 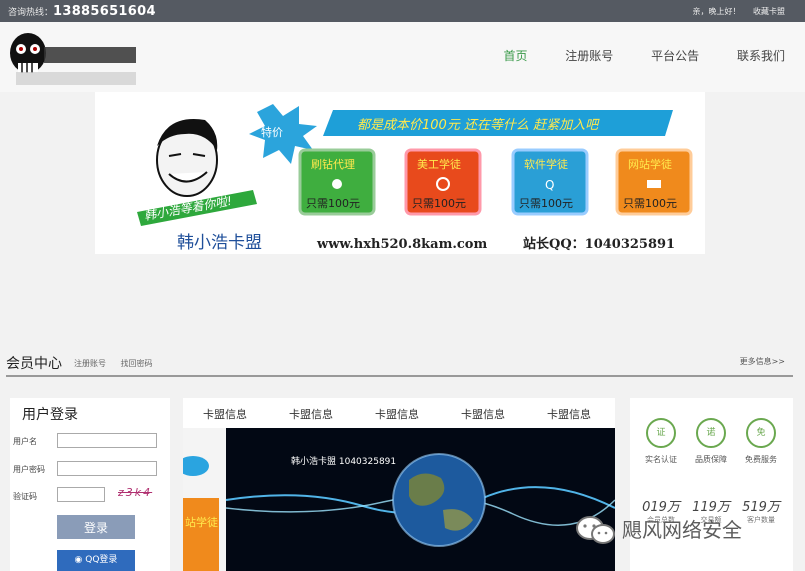 I want to click on header: 首页 注册账号 平台公告 联系我们, so click(x=402, y=57).